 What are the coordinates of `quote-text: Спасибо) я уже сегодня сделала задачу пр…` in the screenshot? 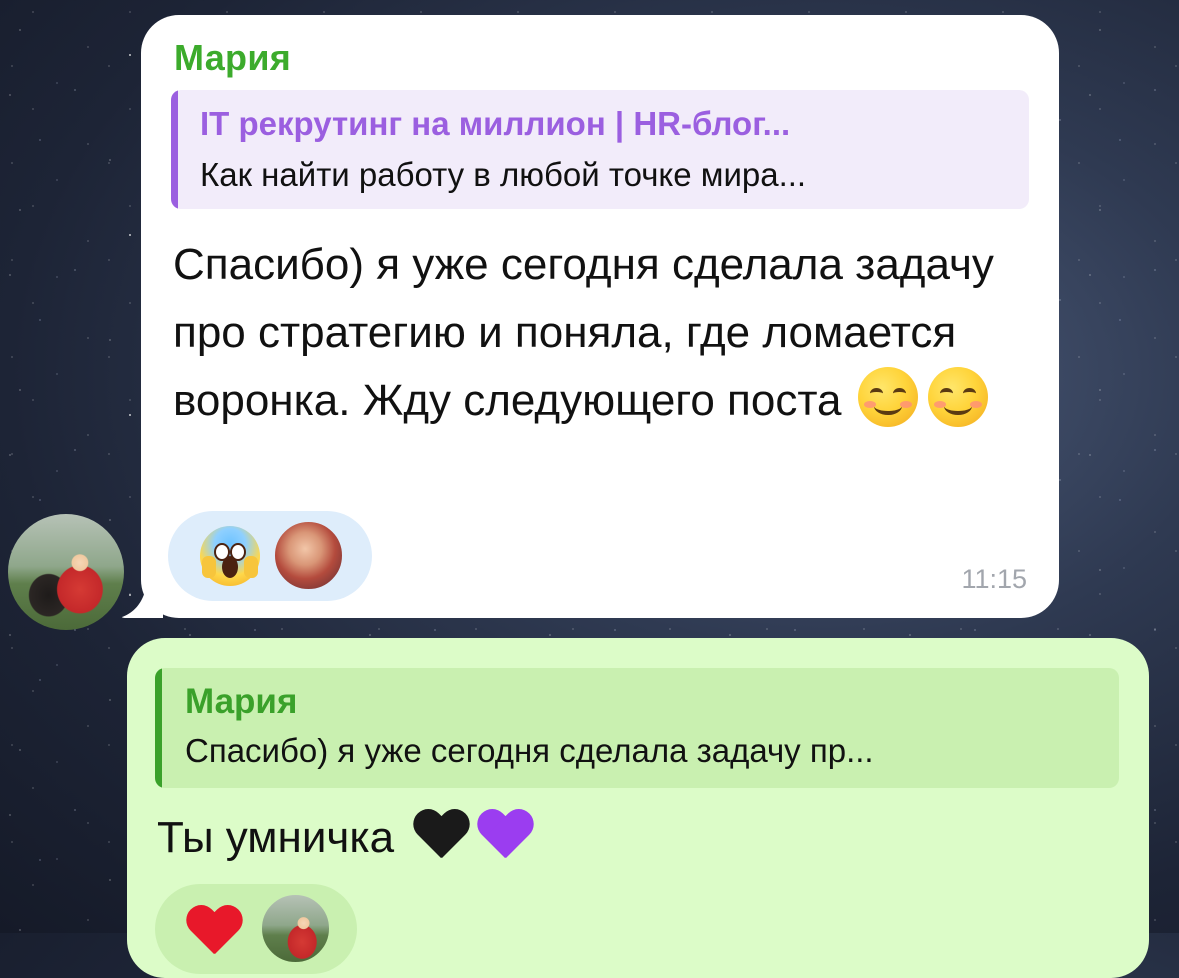 It's located at (529, 750).